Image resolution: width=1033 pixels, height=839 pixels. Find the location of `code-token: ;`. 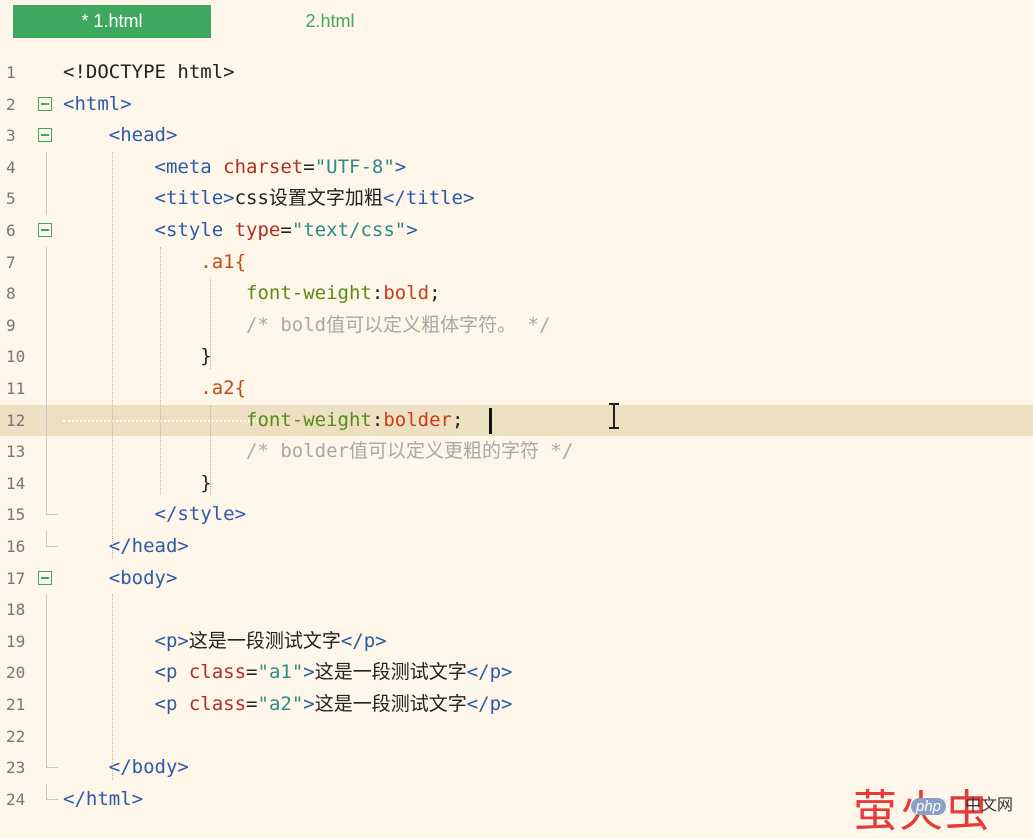

code-token: ; is located at coordinates (457, 419).